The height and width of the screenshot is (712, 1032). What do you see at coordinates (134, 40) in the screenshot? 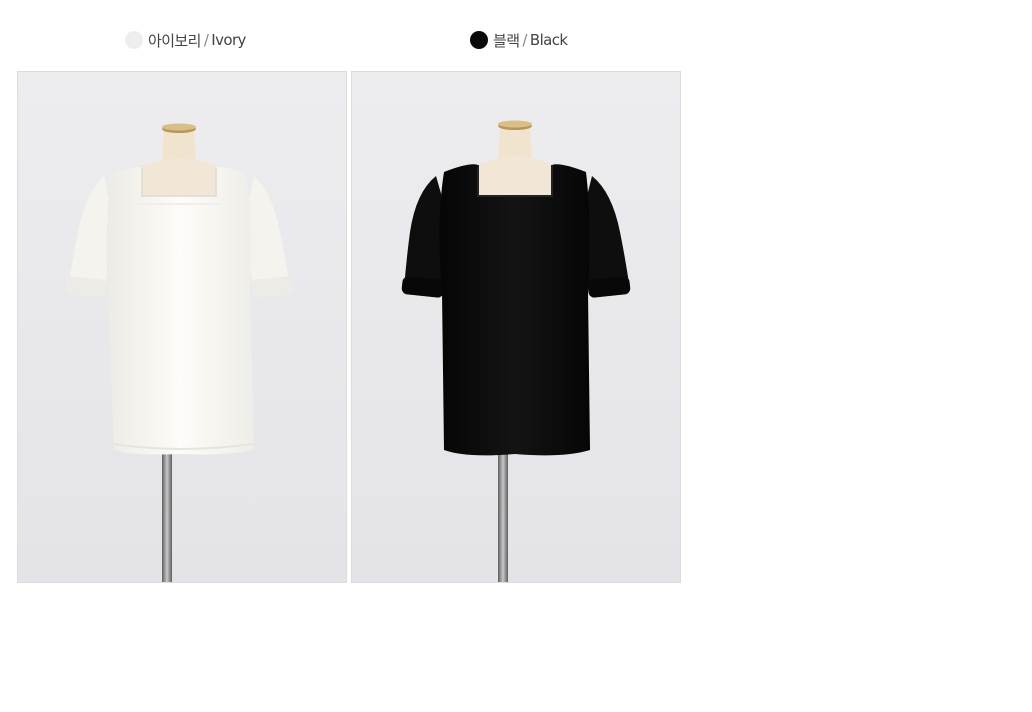
I see `ivory-swatch-icon` at bounding box center [134, 40].